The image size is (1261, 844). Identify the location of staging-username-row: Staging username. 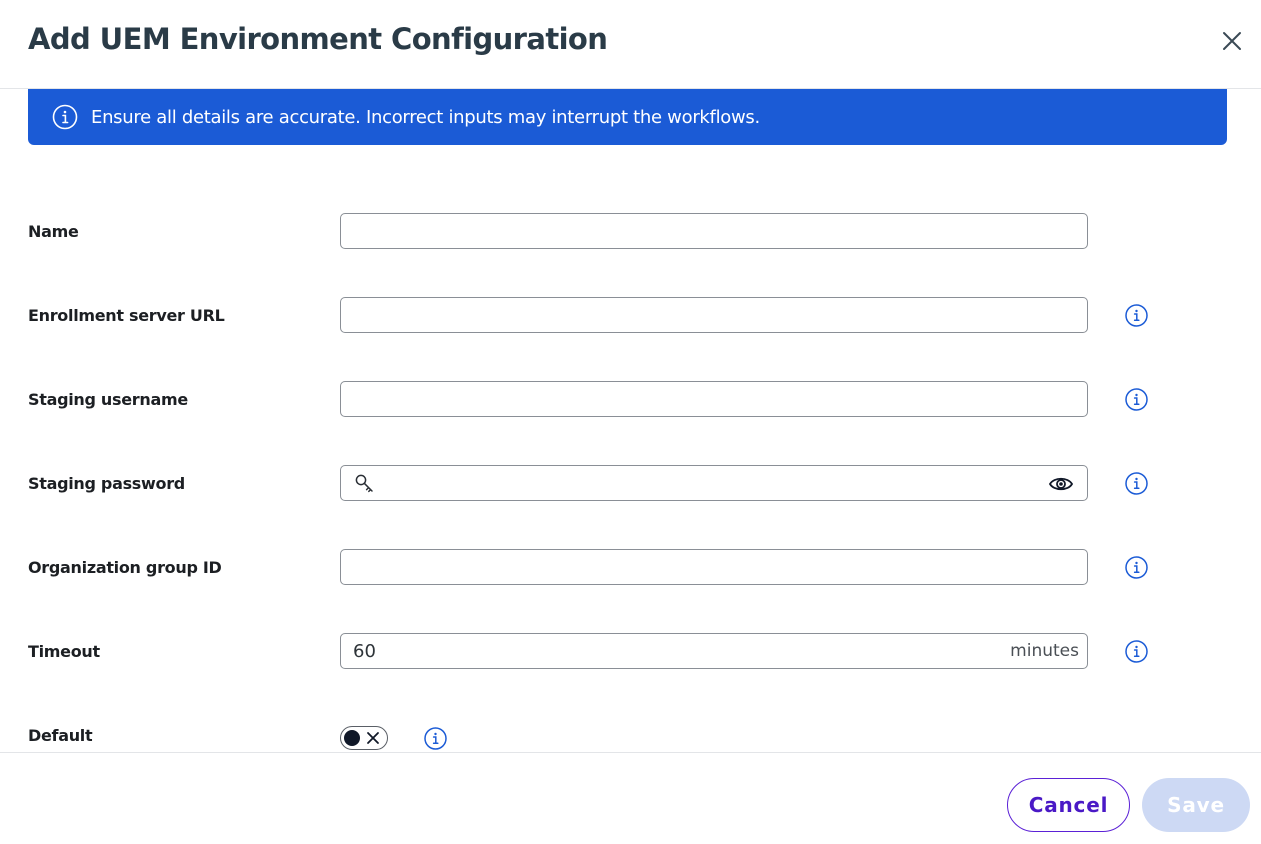
(630, 399).